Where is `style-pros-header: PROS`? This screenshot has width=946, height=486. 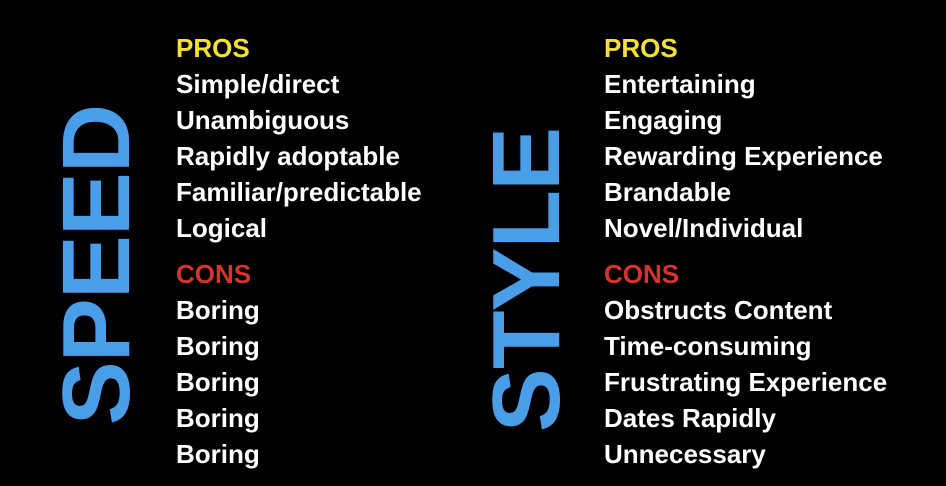 style-pros-header: PROS is located at coordinates (641, 48).